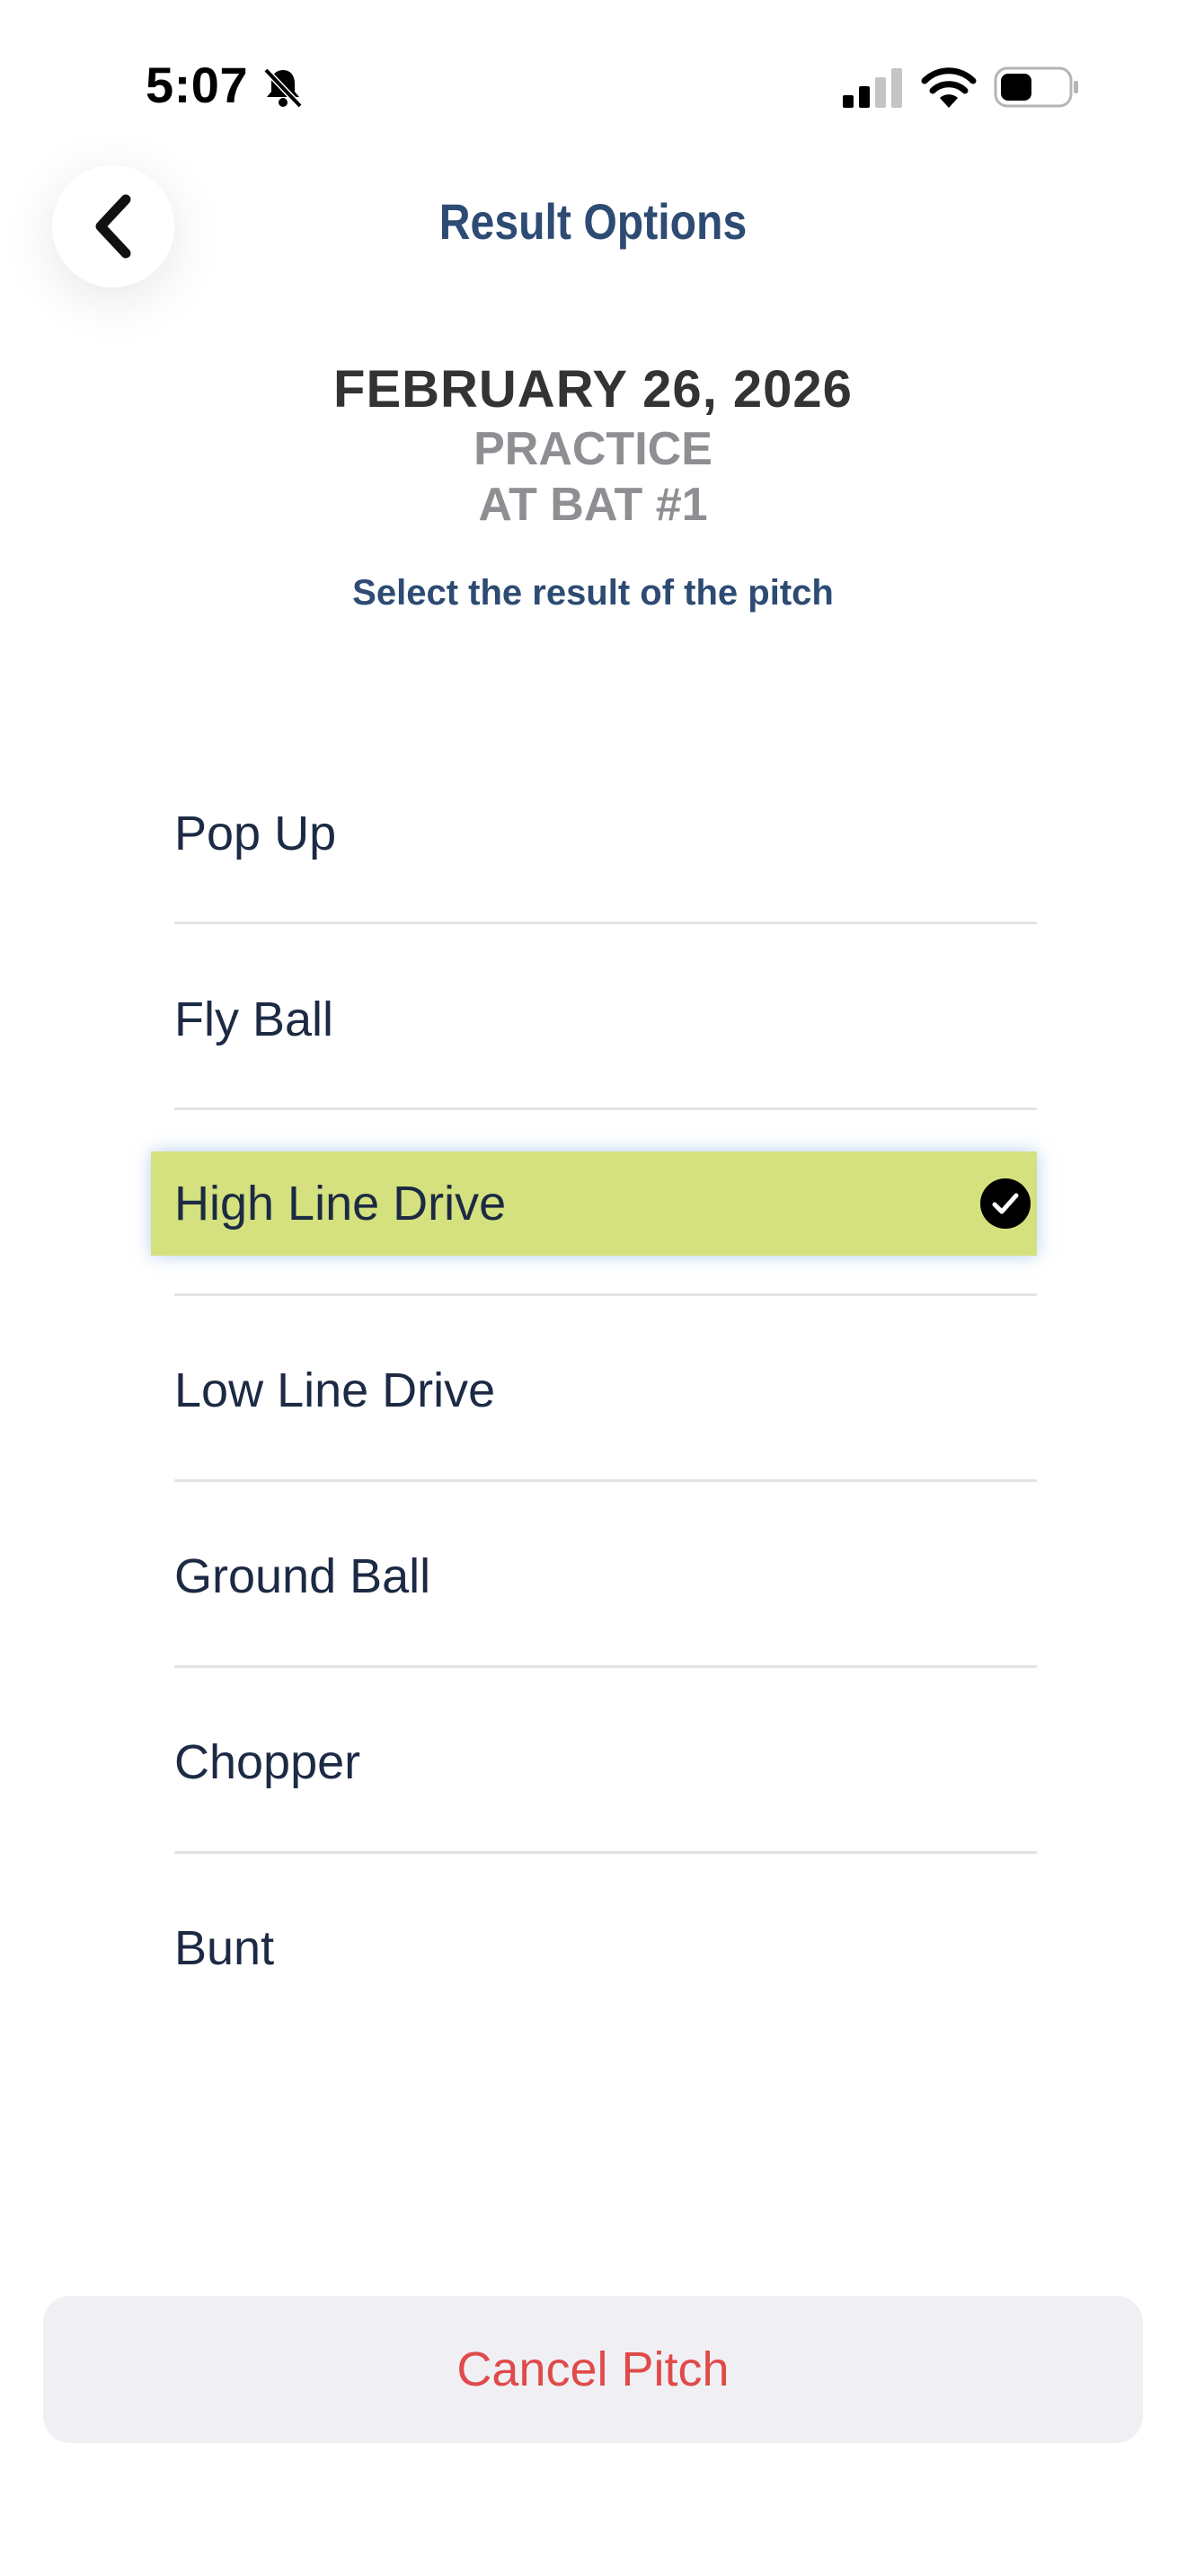 This screenshot has width=1186, height=2576. I want to click on option-label: High Line Drive, so click(340, 1204).